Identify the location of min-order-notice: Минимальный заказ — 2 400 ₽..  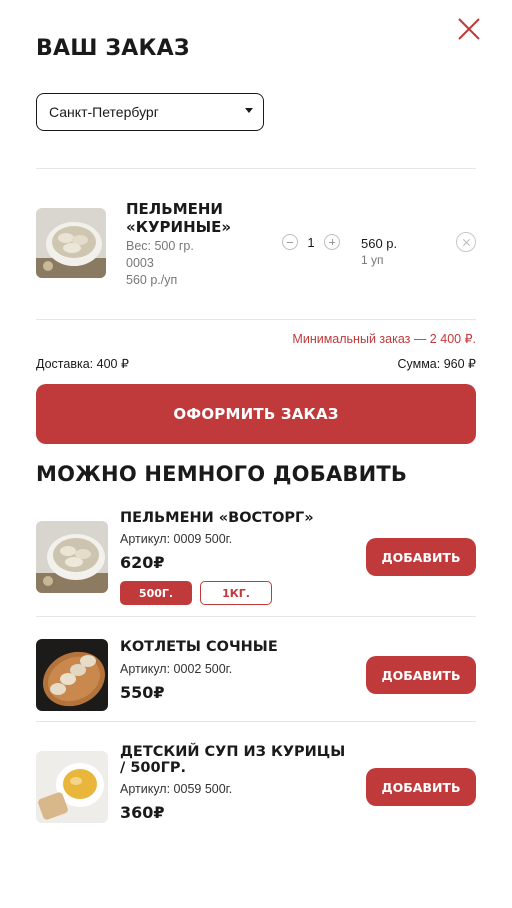
(384, 339).